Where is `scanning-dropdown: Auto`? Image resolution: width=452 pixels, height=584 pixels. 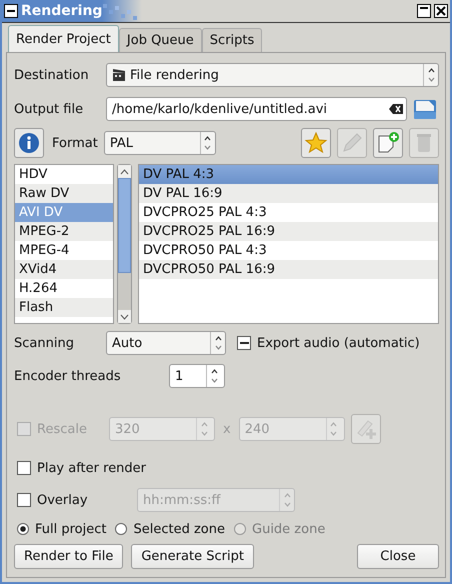 scanning-dropdown: Auto is located at coordinates (166, 343).